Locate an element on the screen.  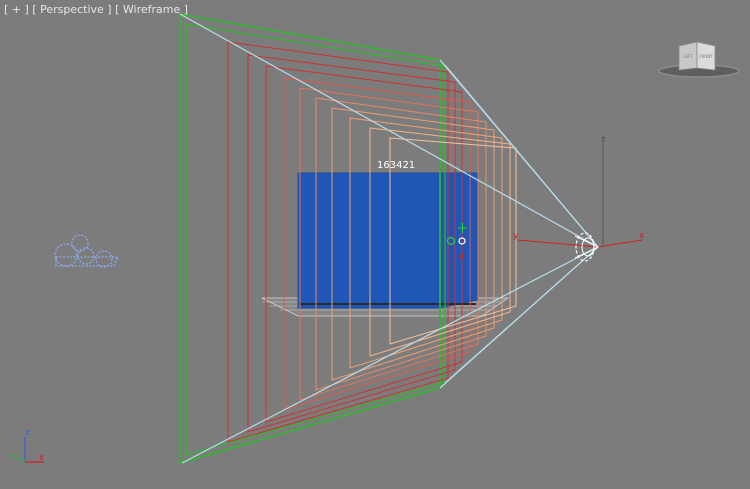
world-axis-tripod: z x is located at coordinates (27, 445).